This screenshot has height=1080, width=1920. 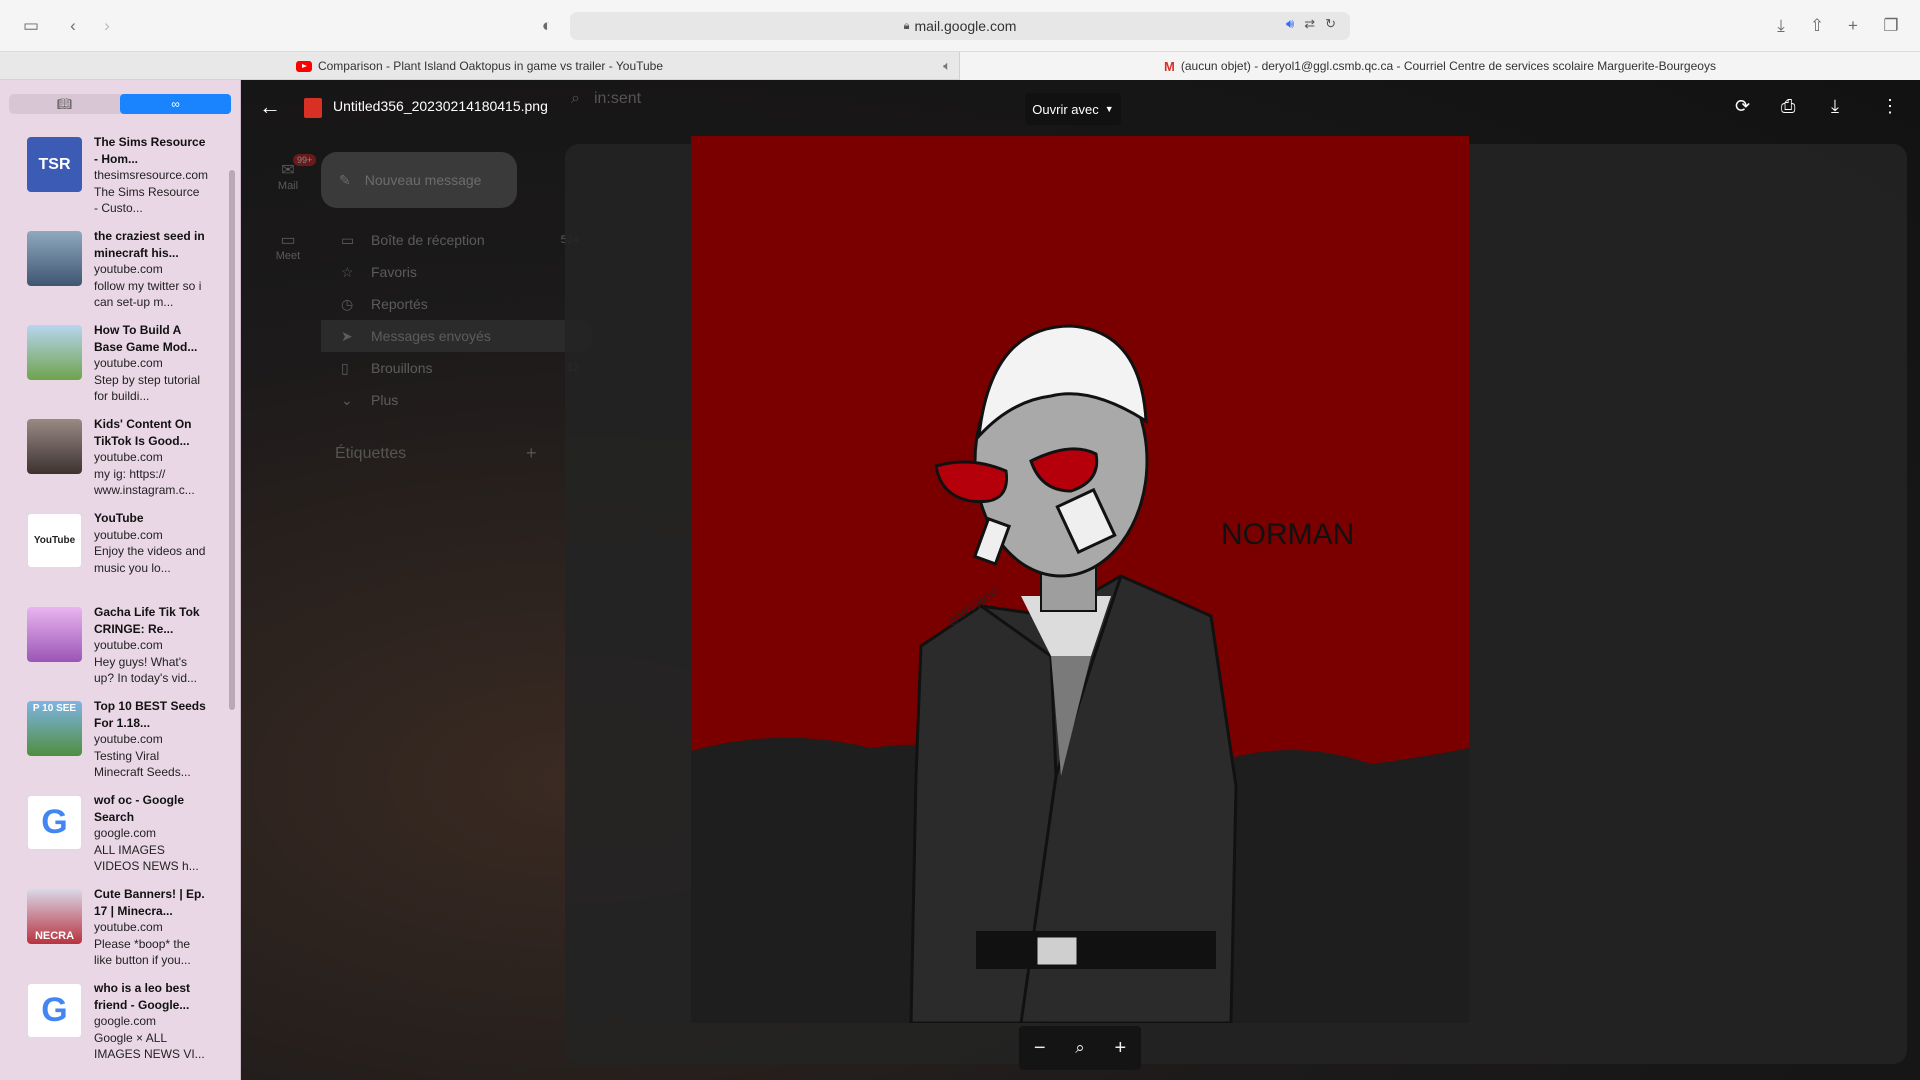 What do you see at coordinates (1817, 26) in the screenshot?
I see `share-icon: ⇧` at bounding box center [1817, 26].